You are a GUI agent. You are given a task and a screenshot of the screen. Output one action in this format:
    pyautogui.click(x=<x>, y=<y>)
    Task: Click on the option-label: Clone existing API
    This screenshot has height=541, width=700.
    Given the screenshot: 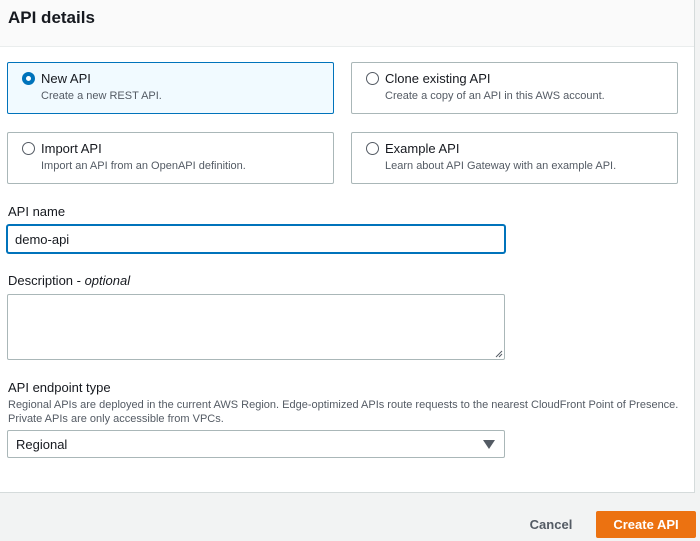 What is the action you would take?
    pyautogui.click(x=438, y=78)
    